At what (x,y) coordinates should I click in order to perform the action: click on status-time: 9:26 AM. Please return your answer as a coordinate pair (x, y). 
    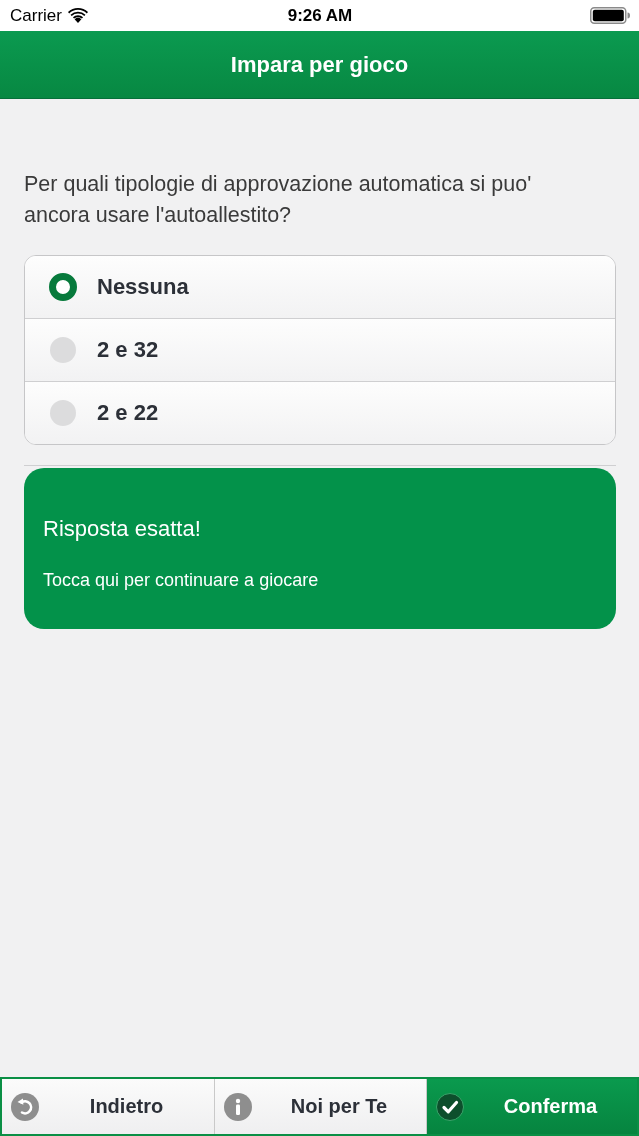
    Looking at the image, I should click on (320, 15).